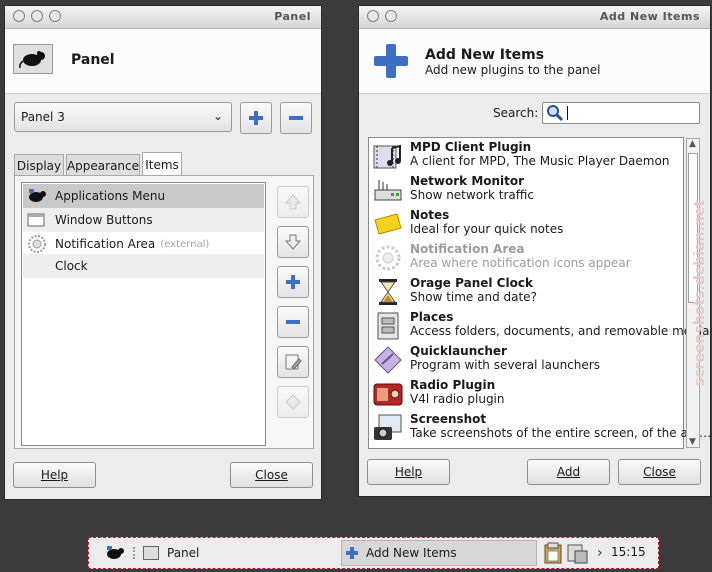 This screenshot has height=572, width=712. What do you see at coordinates (388, 360) in the screenshot?
I see `quicklauncher-icon` at bounding box center [388, 360].